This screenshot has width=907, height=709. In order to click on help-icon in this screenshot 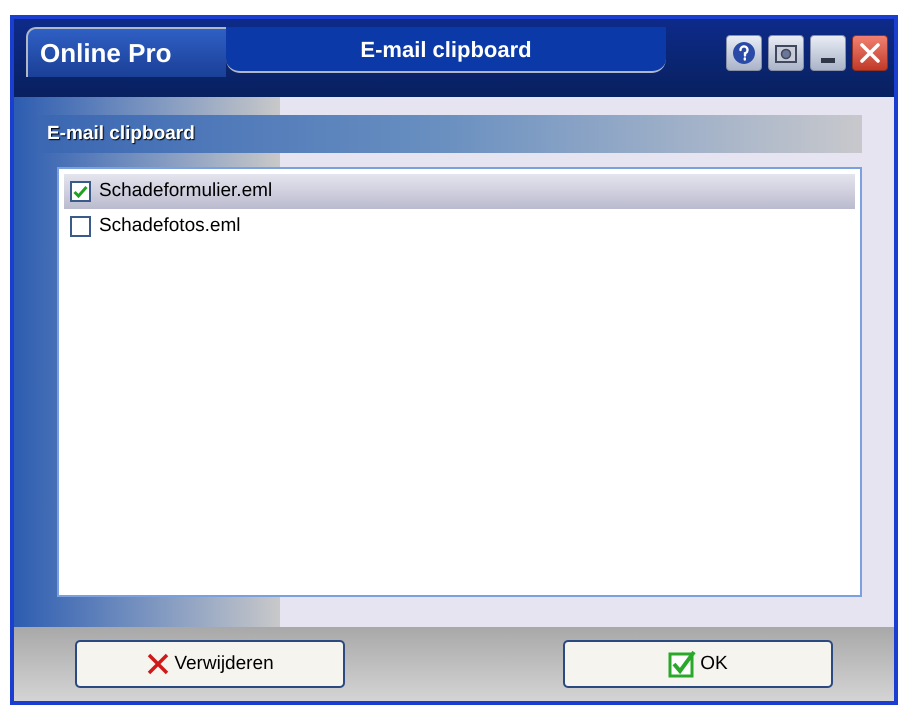, I will do `click(744, 53)`.